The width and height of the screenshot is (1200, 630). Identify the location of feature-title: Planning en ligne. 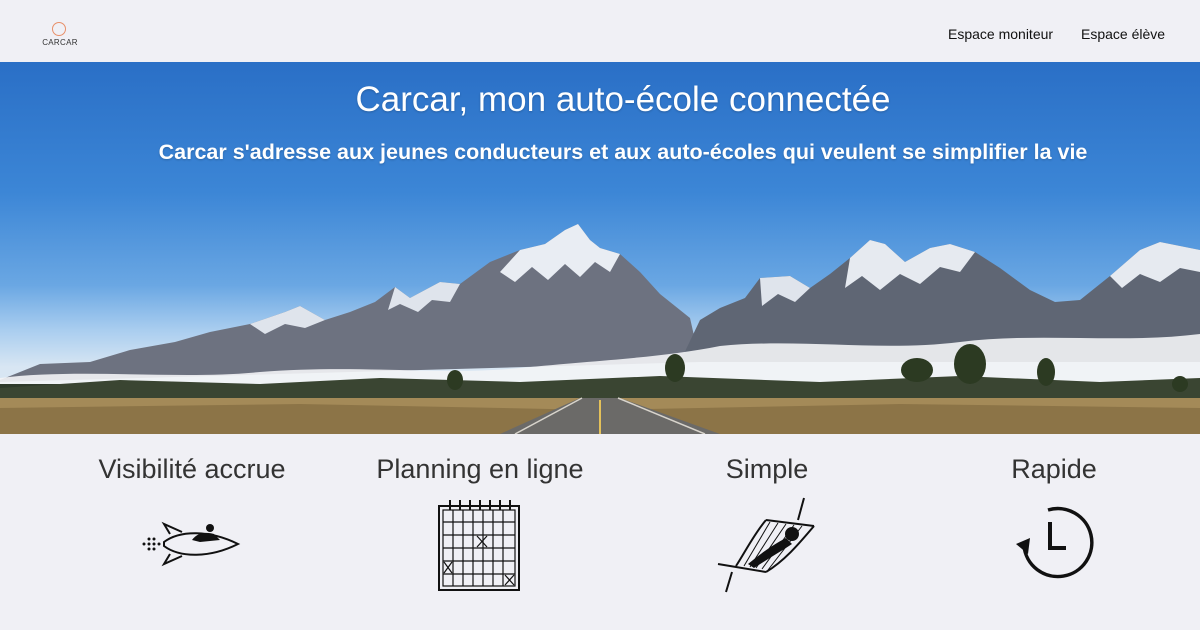
(480, 469).